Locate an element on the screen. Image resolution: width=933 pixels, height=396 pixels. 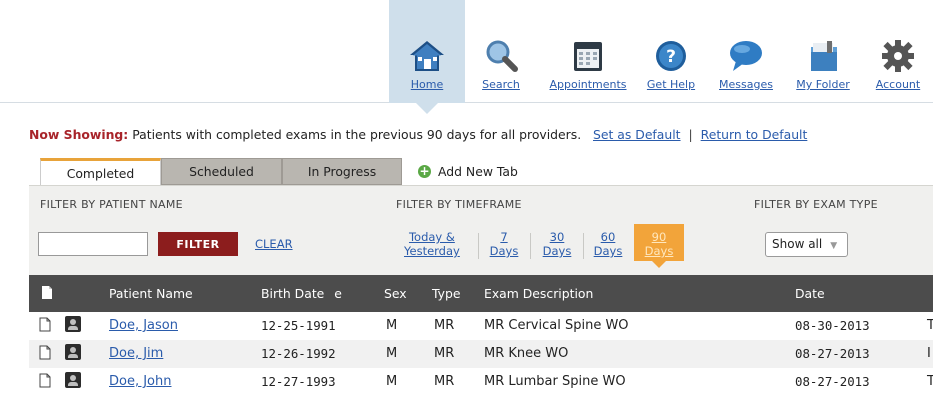
birth-date-cell: 12-26-1992 is located at coordinates (298, 353).